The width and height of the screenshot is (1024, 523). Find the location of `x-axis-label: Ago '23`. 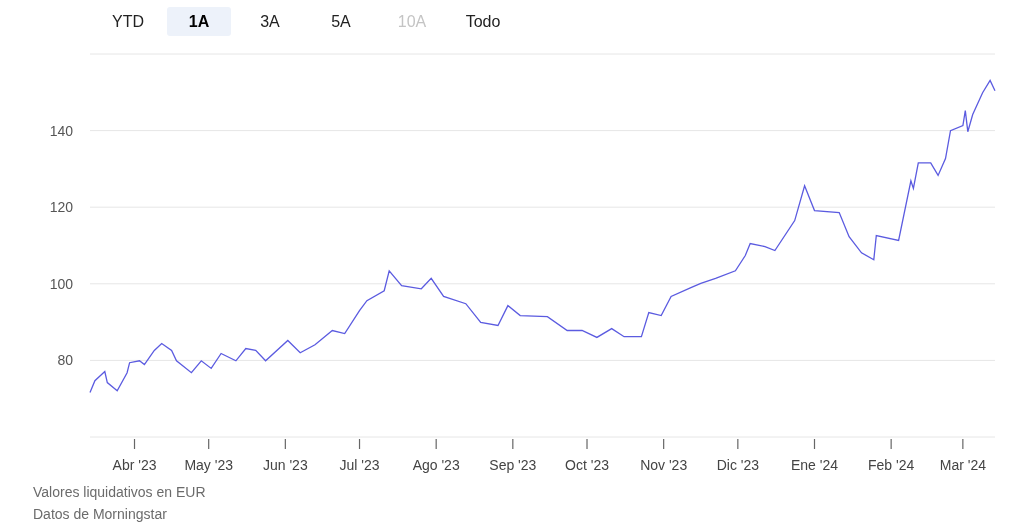

x-axis-label: Ago '23 is located at coordinates (436, 465).